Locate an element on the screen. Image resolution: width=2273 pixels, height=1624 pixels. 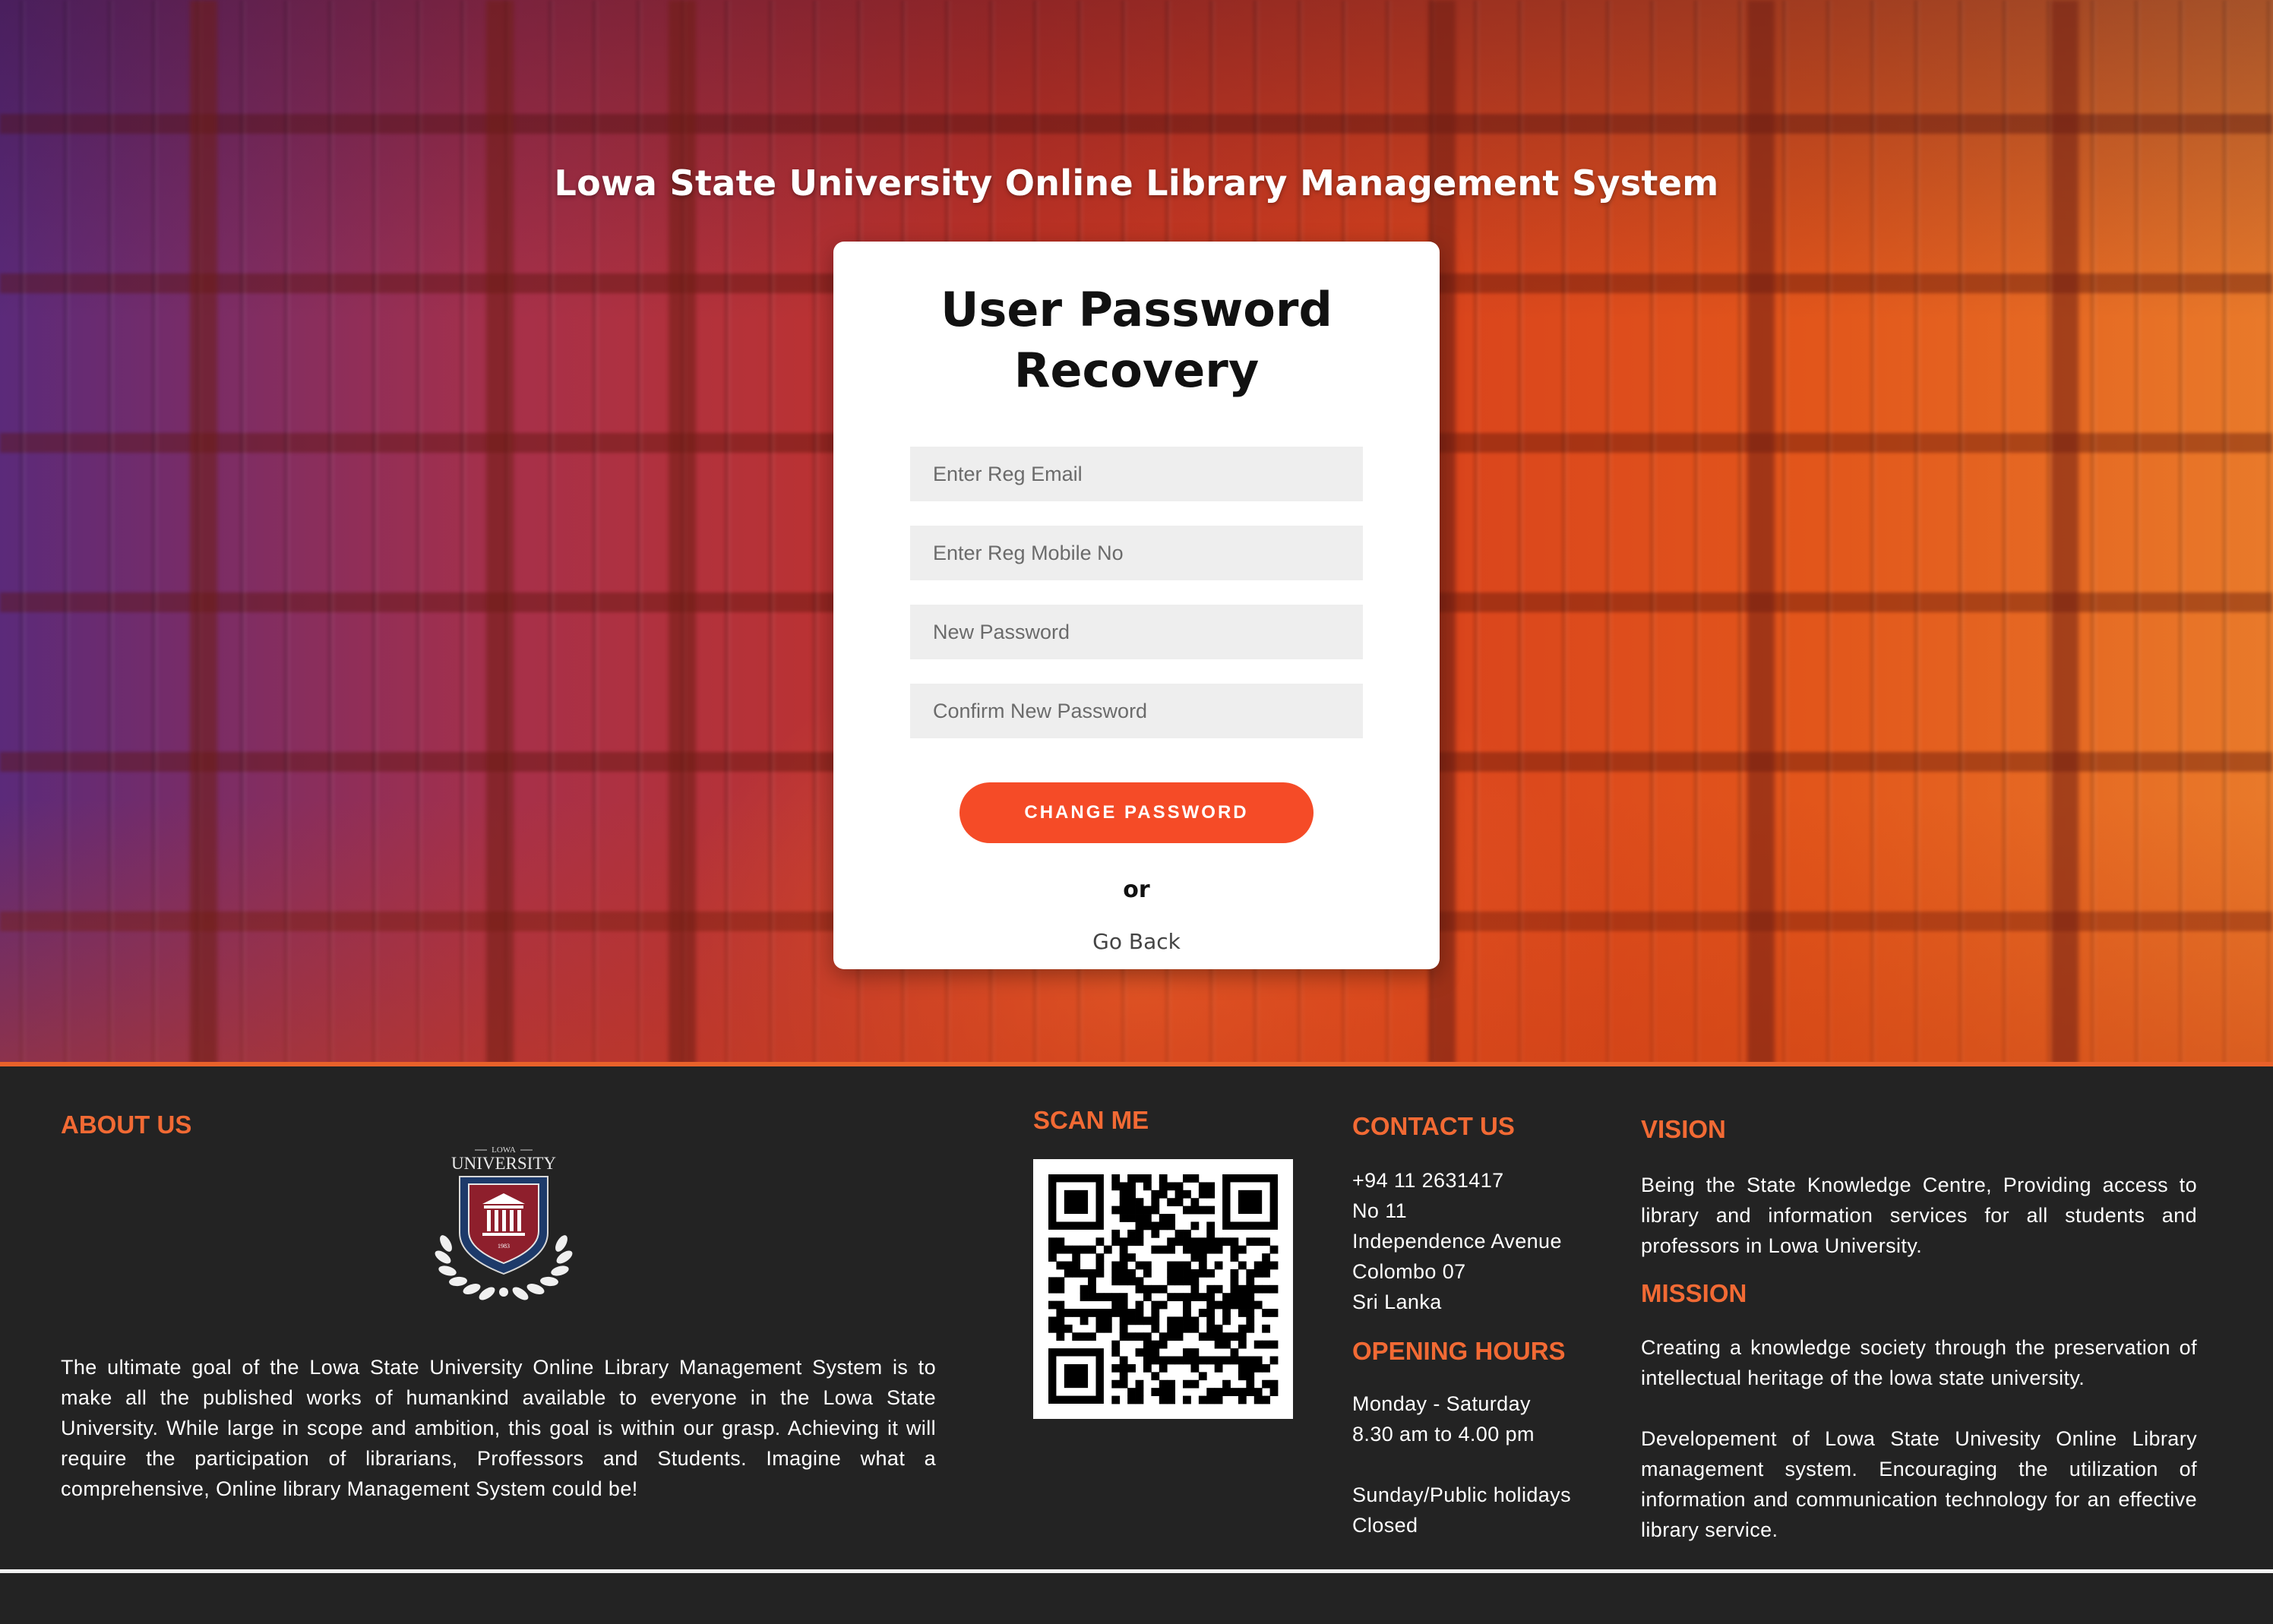
svg-text: 1983 is located at coordinates (504, 1246).